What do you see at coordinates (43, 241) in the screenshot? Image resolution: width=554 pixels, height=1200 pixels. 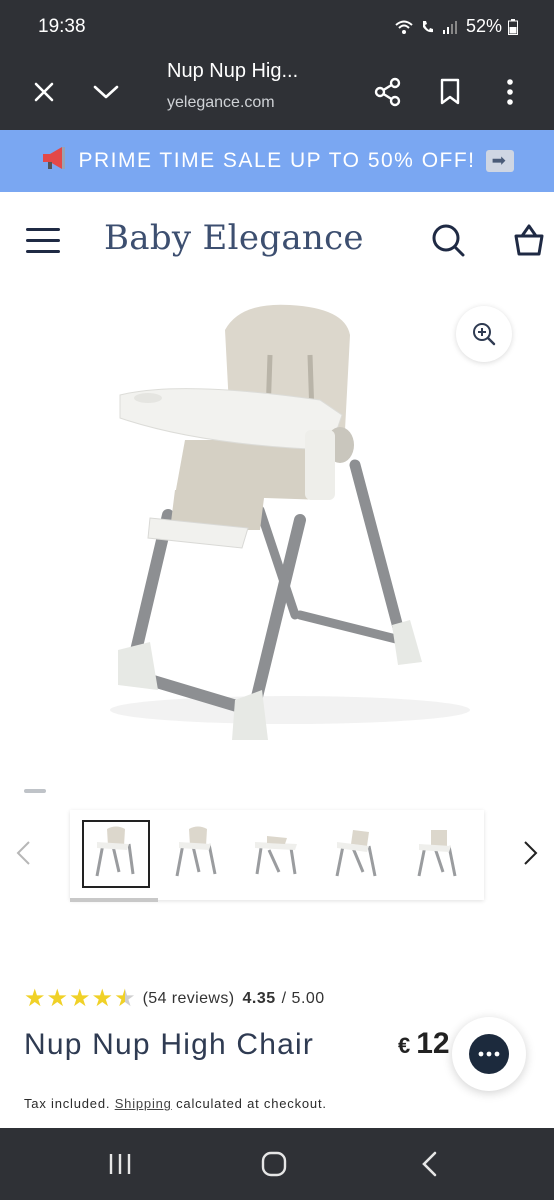 I see `hamburger-menu-icon` at bounding box center [43, 241].